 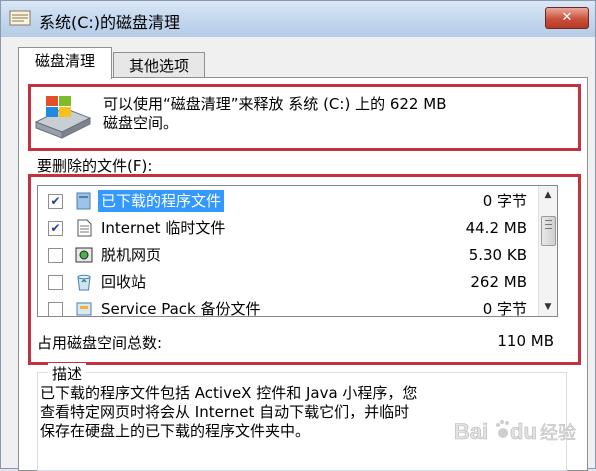 What do you see at coordinates (471, 431) in the screenshot?
I see `watermark-brand: Bai` at bounding box center [471, 431].